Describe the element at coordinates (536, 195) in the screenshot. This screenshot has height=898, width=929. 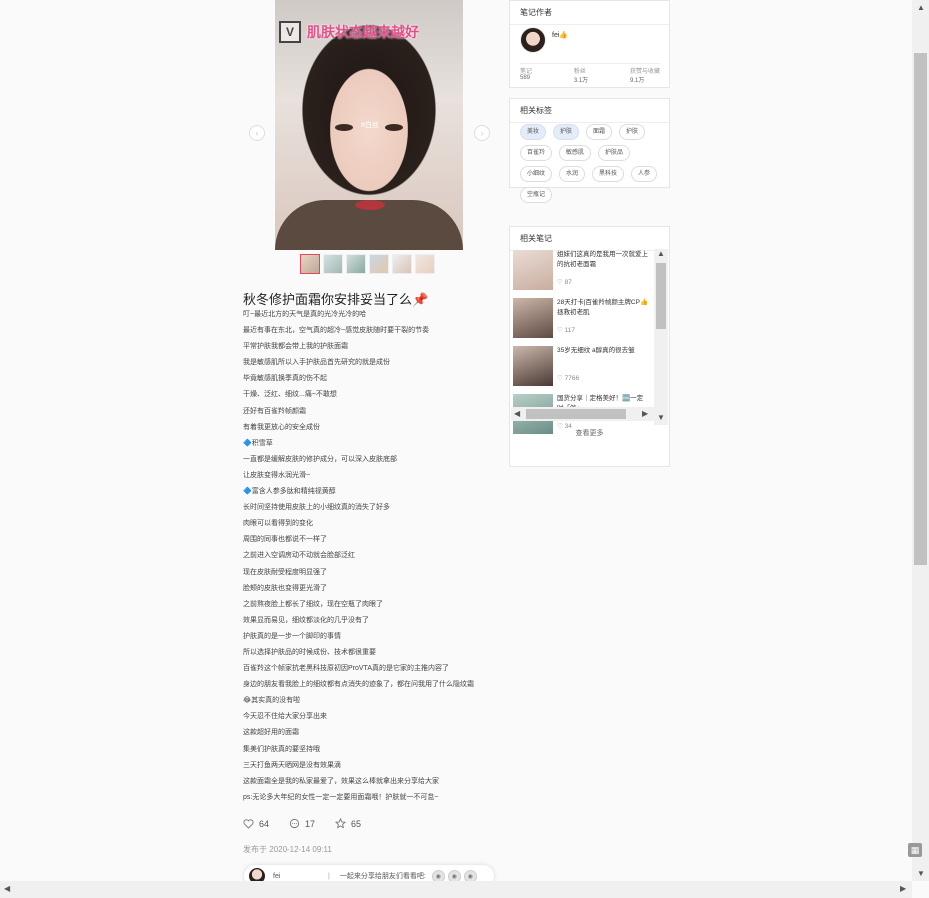
I see `tag-item: 空瓶记` at that location.